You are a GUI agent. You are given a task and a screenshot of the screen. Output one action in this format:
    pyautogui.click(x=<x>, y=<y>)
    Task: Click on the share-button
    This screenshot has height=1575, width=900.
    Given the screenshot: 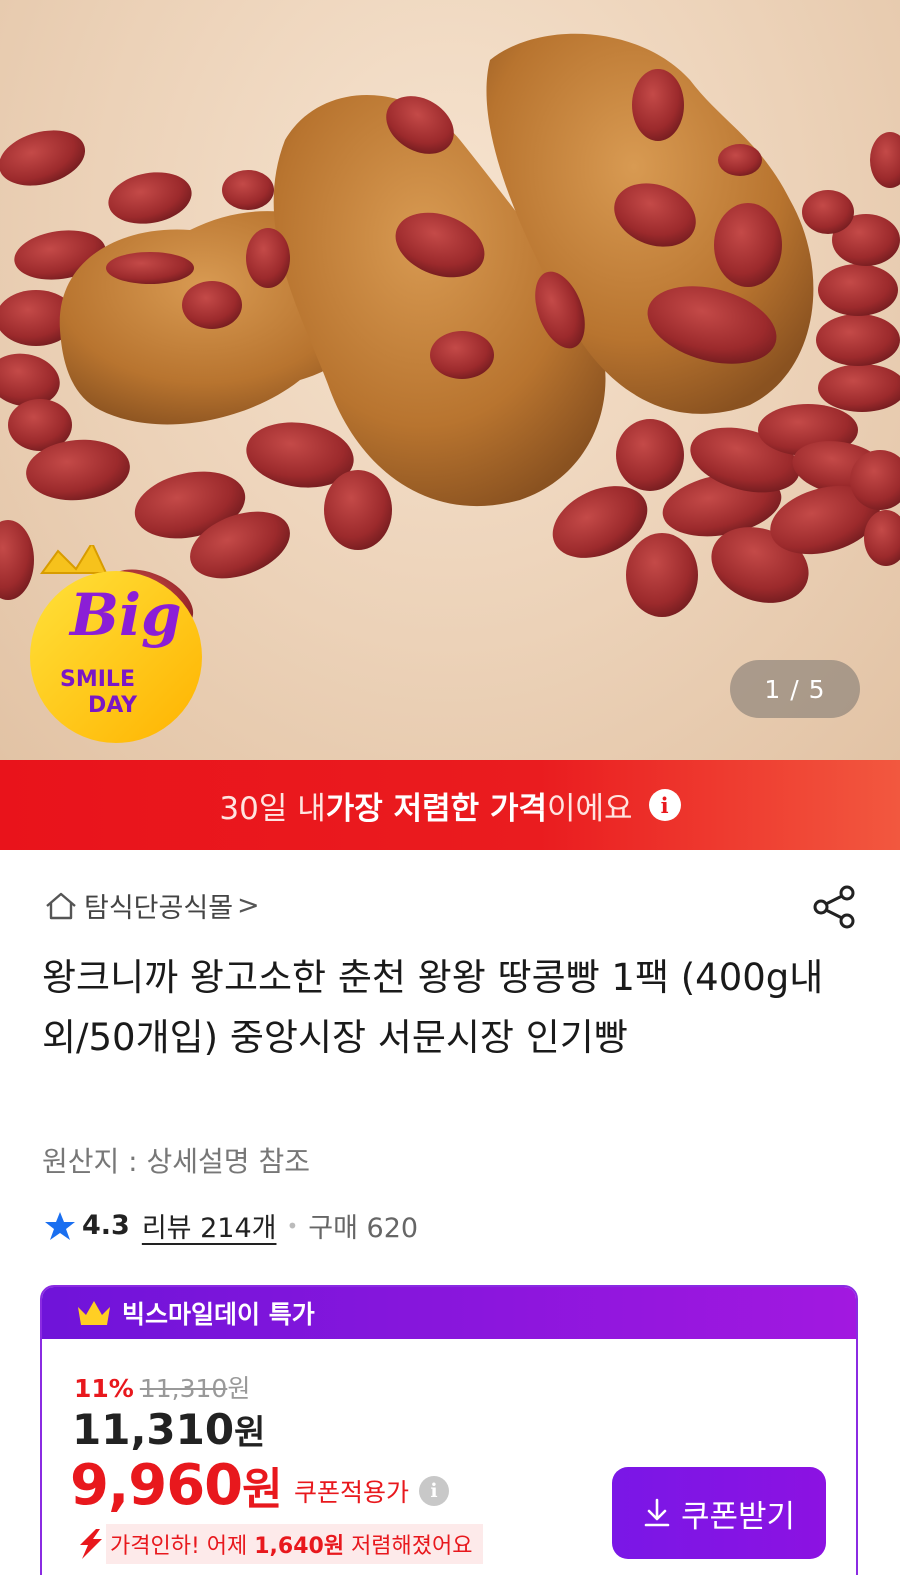 What is the action you would take?
    pyautogui.click(x=835, y=909)
    